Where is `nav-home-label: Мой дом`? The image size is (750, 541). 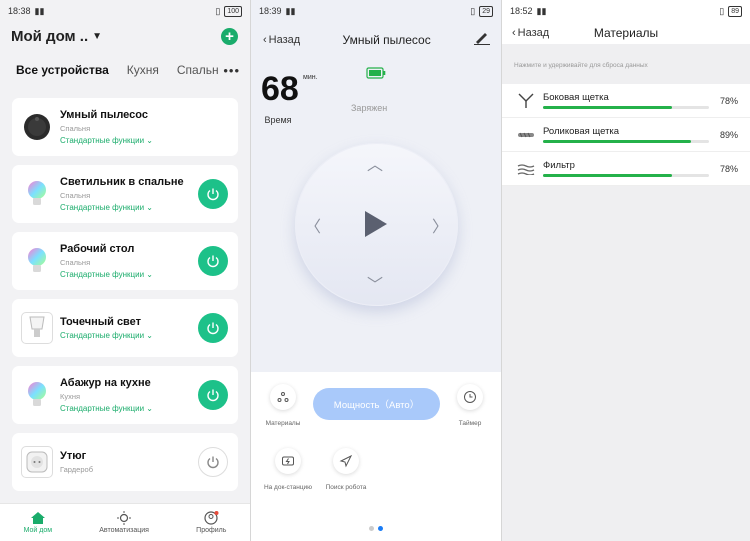
nav-home-label: Мой дом is located at coordinates (38, 530).